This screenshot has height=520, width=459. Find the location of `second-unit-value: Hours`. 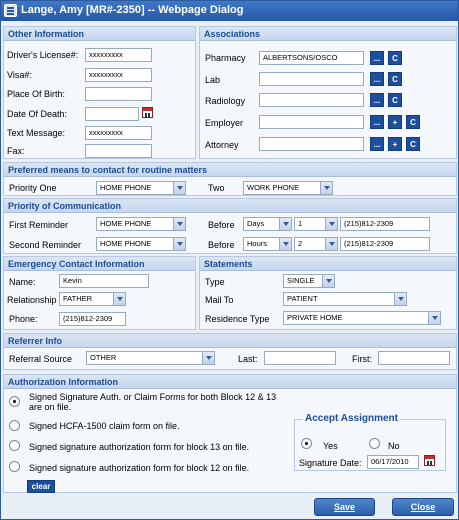

second-unit-value: Hours is located at coordinates (257, 243).